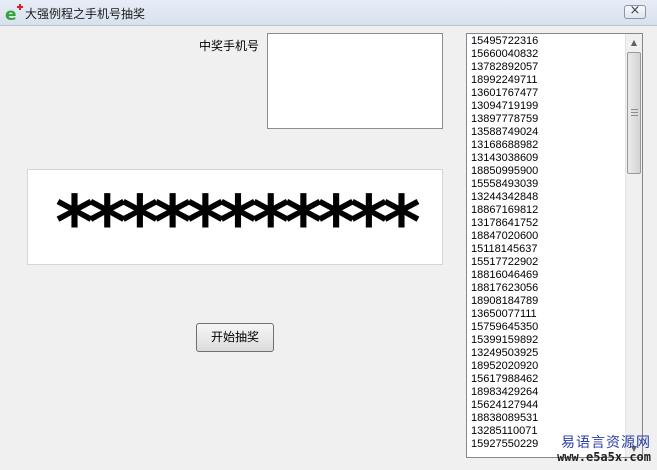 This screenshot has height=470, width=657. Describe the element at coordinates (504, 106) in the screenshot. I see `list-item: 13094719199` at that location.